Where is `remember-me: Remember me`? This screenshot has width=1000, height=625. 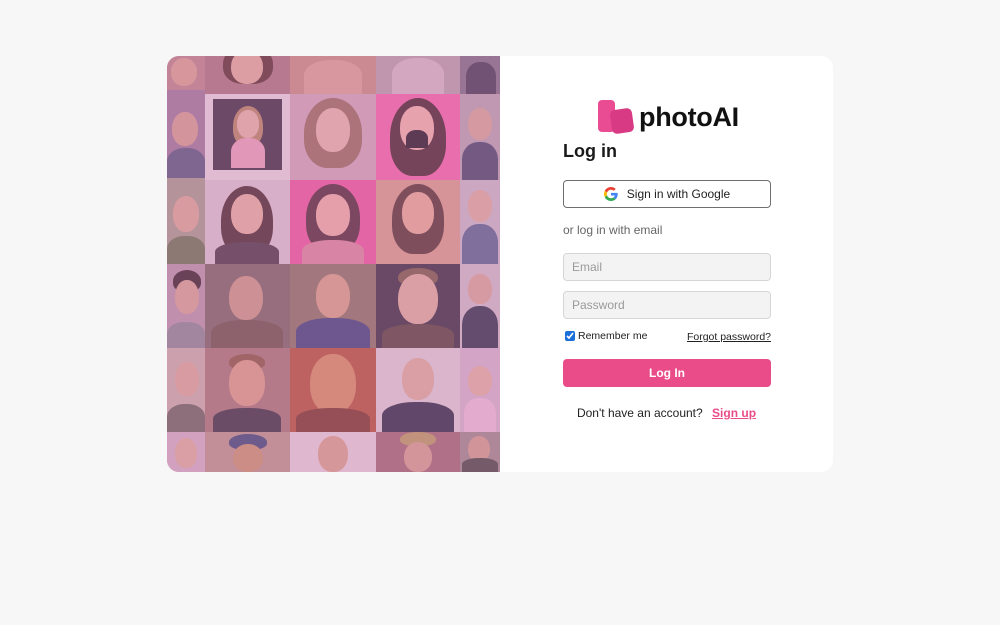
remember-me: Remember me is located at coordinates (606, 336).